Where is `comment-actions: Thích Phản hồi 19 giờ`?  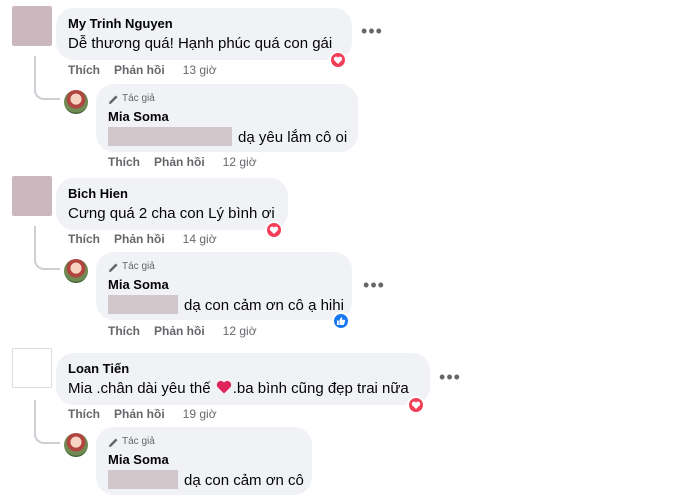 comment-actions: Thích Phản hồi 19 giờ is located at coordinates (142, 414).